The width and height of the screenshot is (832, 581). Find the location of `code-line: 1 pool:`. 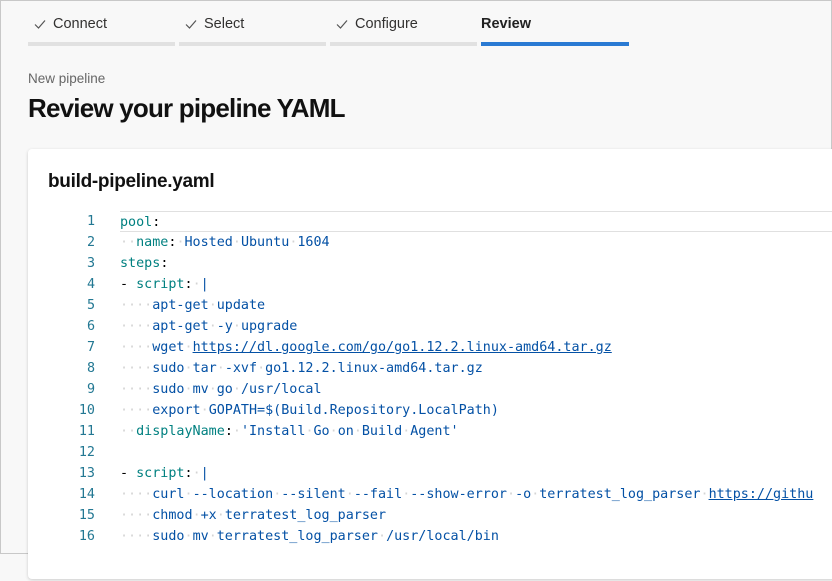

code-line: 1 pool: is located at coordinates (430, 221).